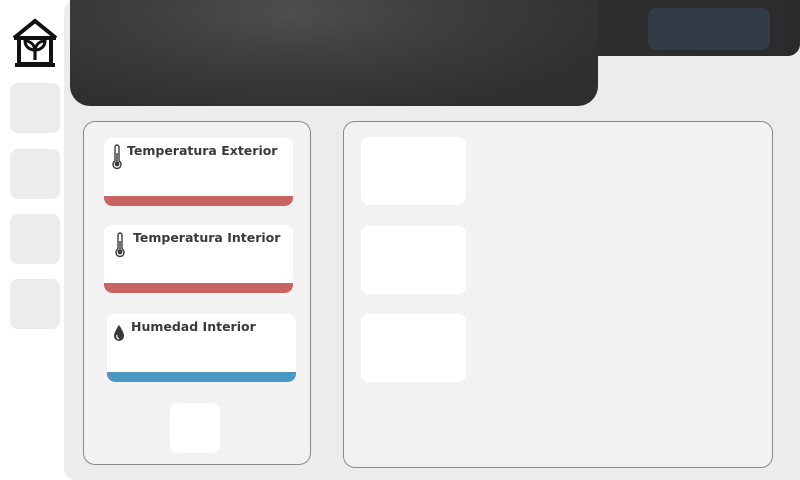 This screenshot has height=480, width=800. Describe the element at coordinates (709, 29) in the screenshot. I see `header-action-button` at that location.